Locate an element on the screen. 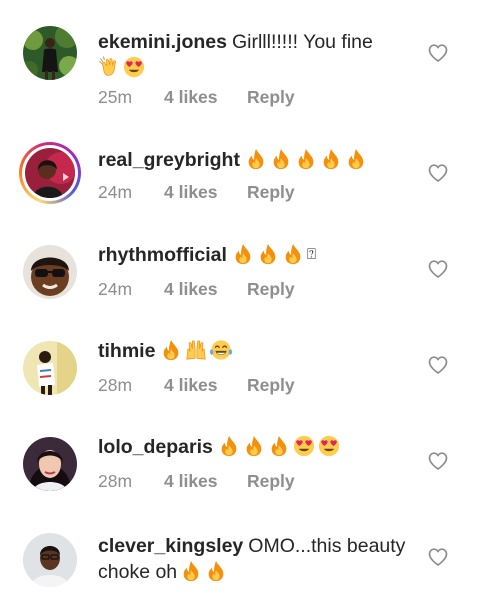  comment-text: real_greybright is located at coordinates (254, 160).